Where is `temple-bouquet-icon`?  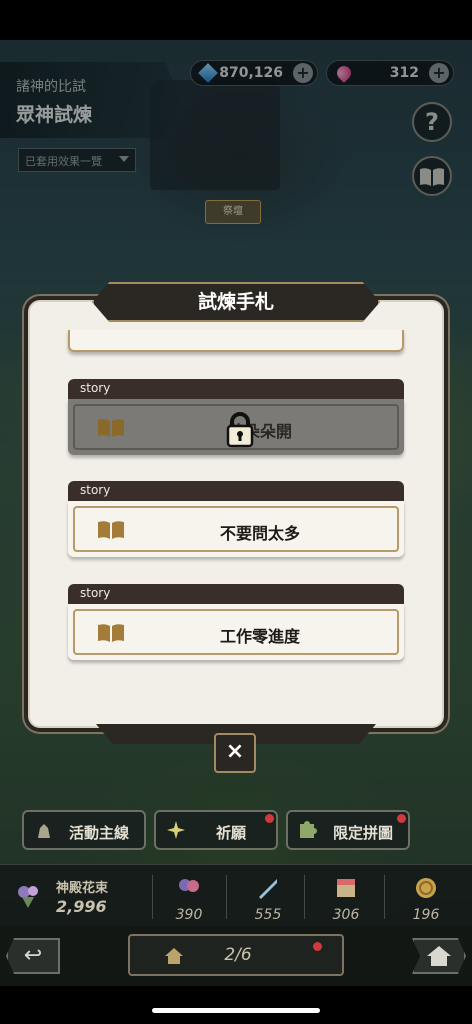 temple-bouquet-icon is located at coordinates (28, 897).